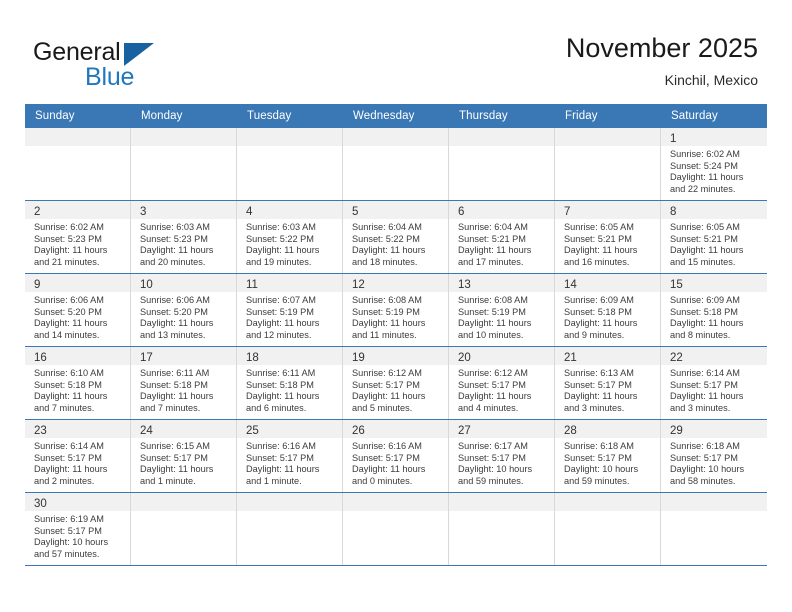 Image resolution: width=792 pixels, height=612 pixels. I want to click on sunrise-text: Sunrise: 6:18 AM, so click(705, 446).